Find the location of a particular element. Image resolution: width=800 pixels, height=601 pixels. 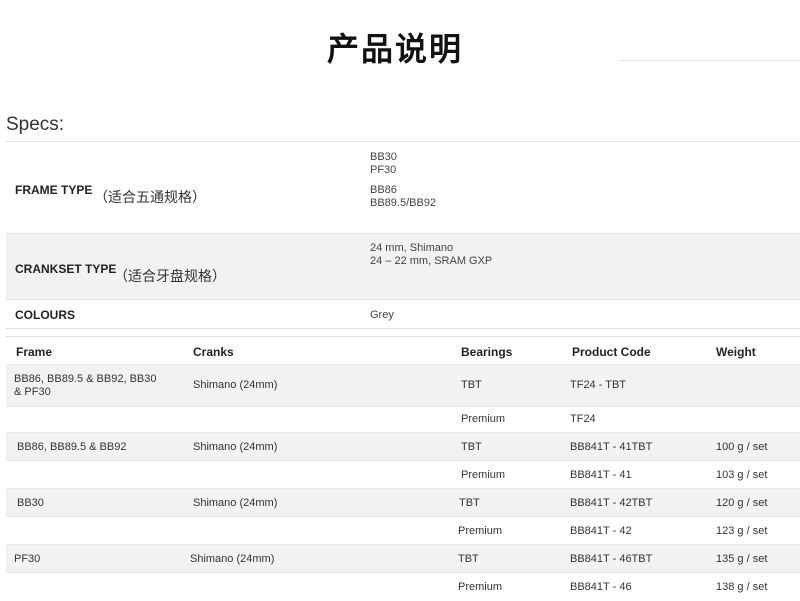

frame-type-value: BB86 is located at coordinates (383, 190).